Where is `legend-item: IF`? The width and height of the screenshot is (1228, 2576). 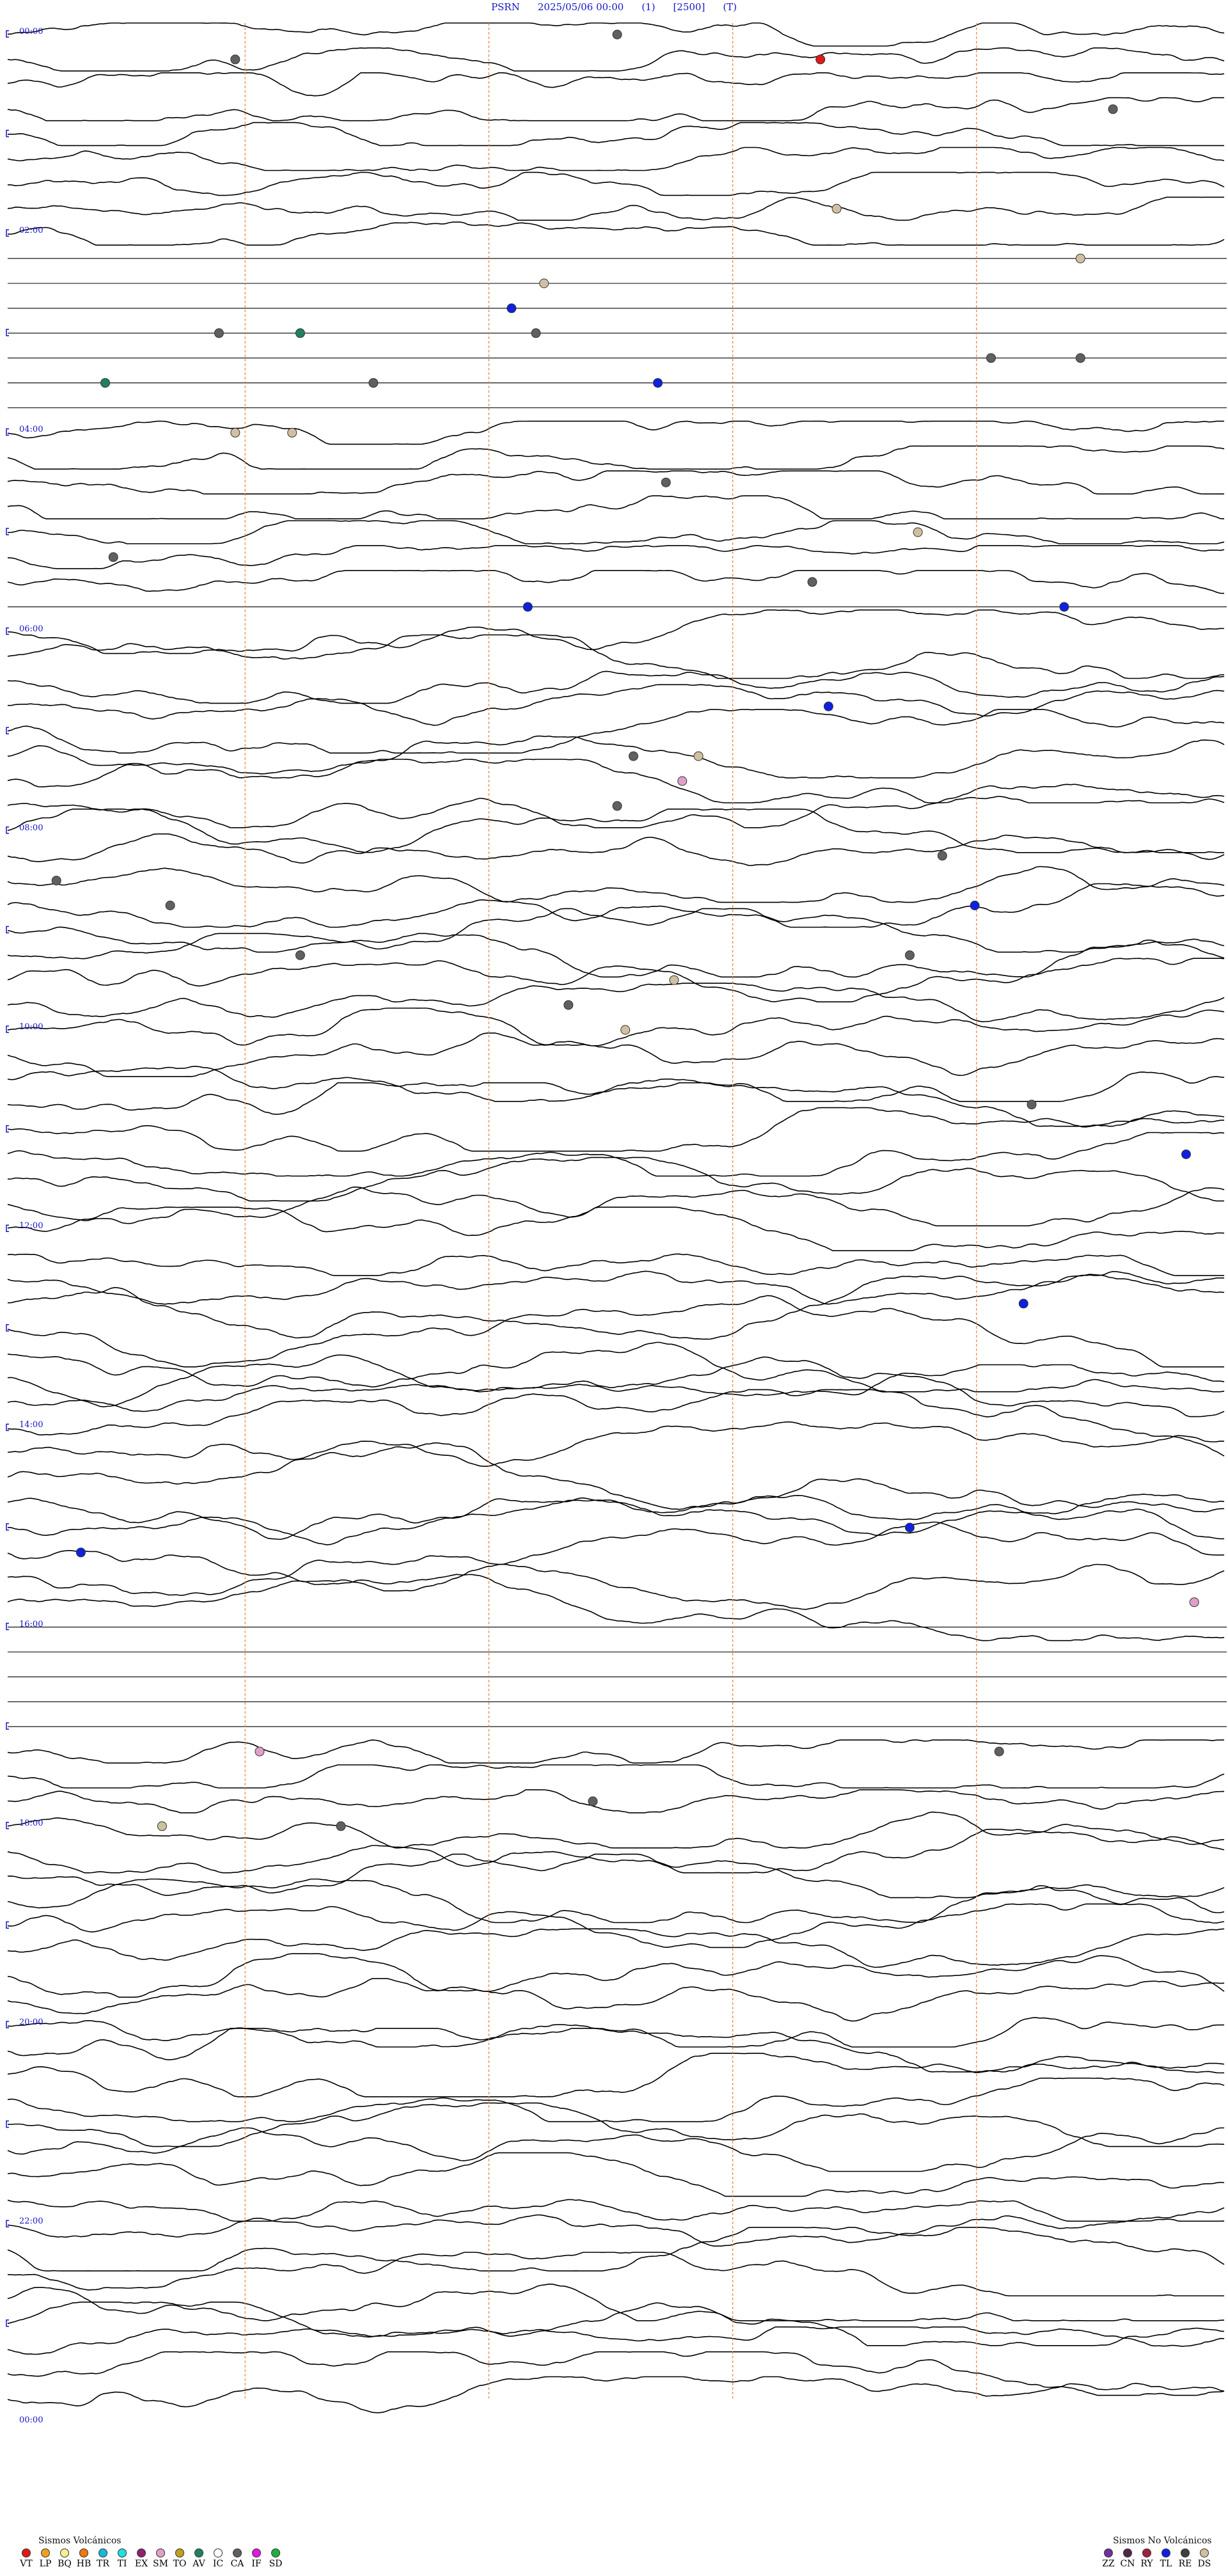
legend-item: IF is located at coordinates (256, 2558).